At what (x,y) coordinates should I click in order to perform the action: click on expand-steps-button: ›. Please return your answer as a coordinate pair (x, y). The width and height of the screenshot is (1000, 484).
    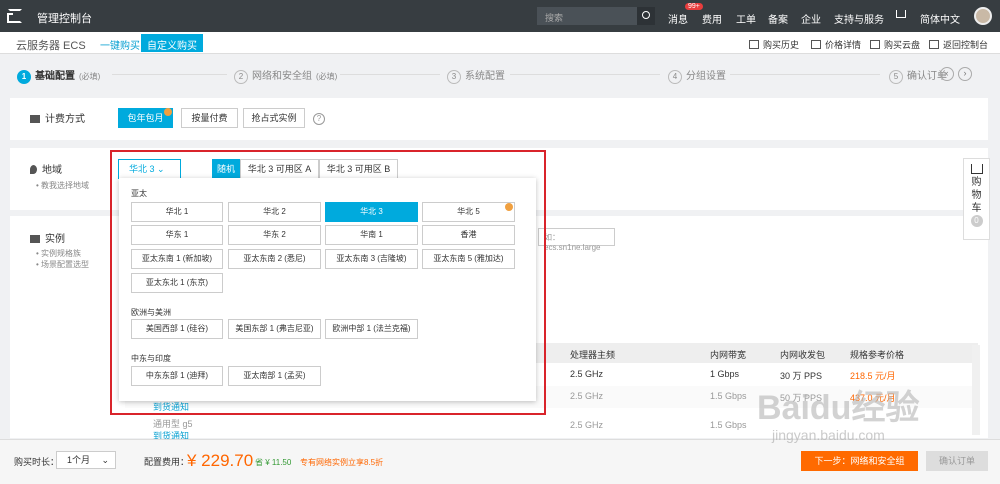
    Looking at the image, I should click on (965, 74).